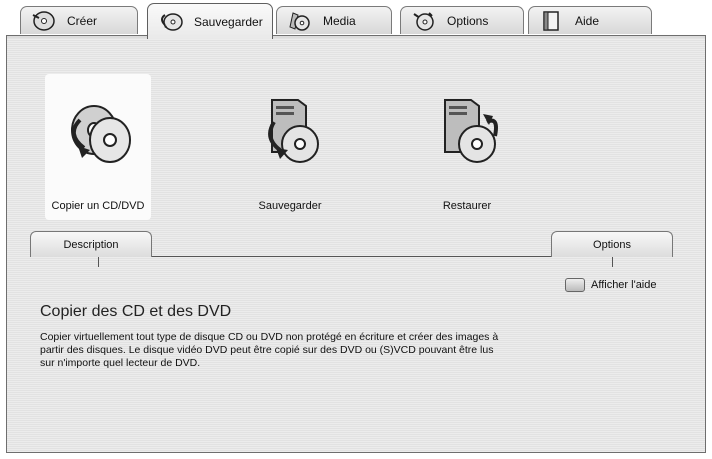 This screenshot has height=459, width=712. I want to click on help-book-icon, so click(551, 21).